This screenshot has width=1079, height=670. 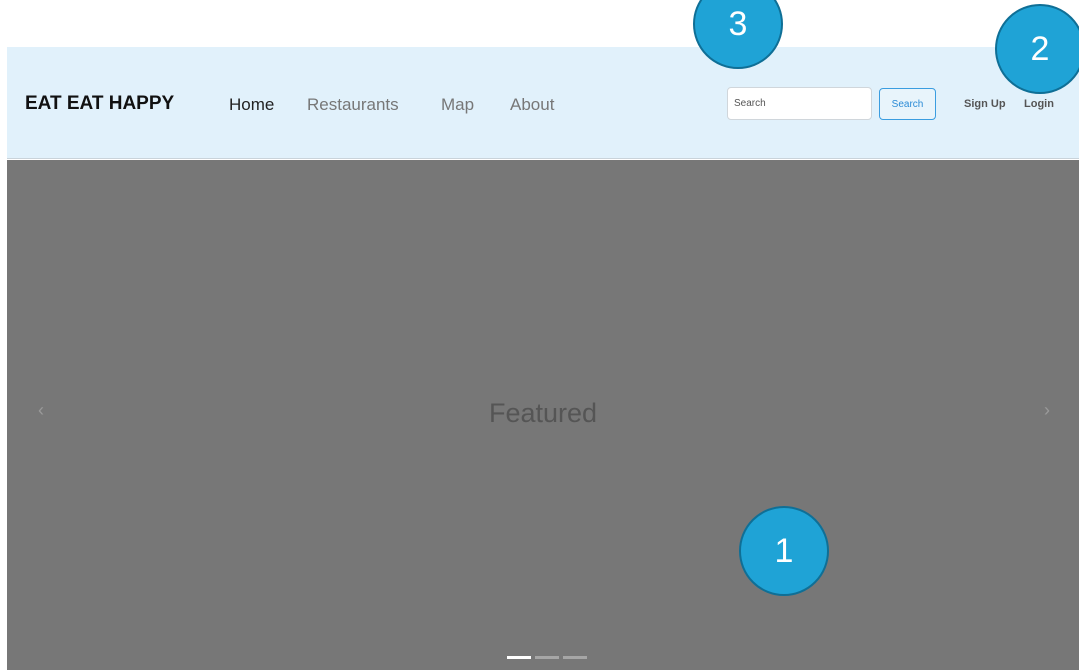 What do you see at coordinates (1047, 410) in the screenshot?
I see `carousel-next-icon: ›` at bounding box center [1047, 410].